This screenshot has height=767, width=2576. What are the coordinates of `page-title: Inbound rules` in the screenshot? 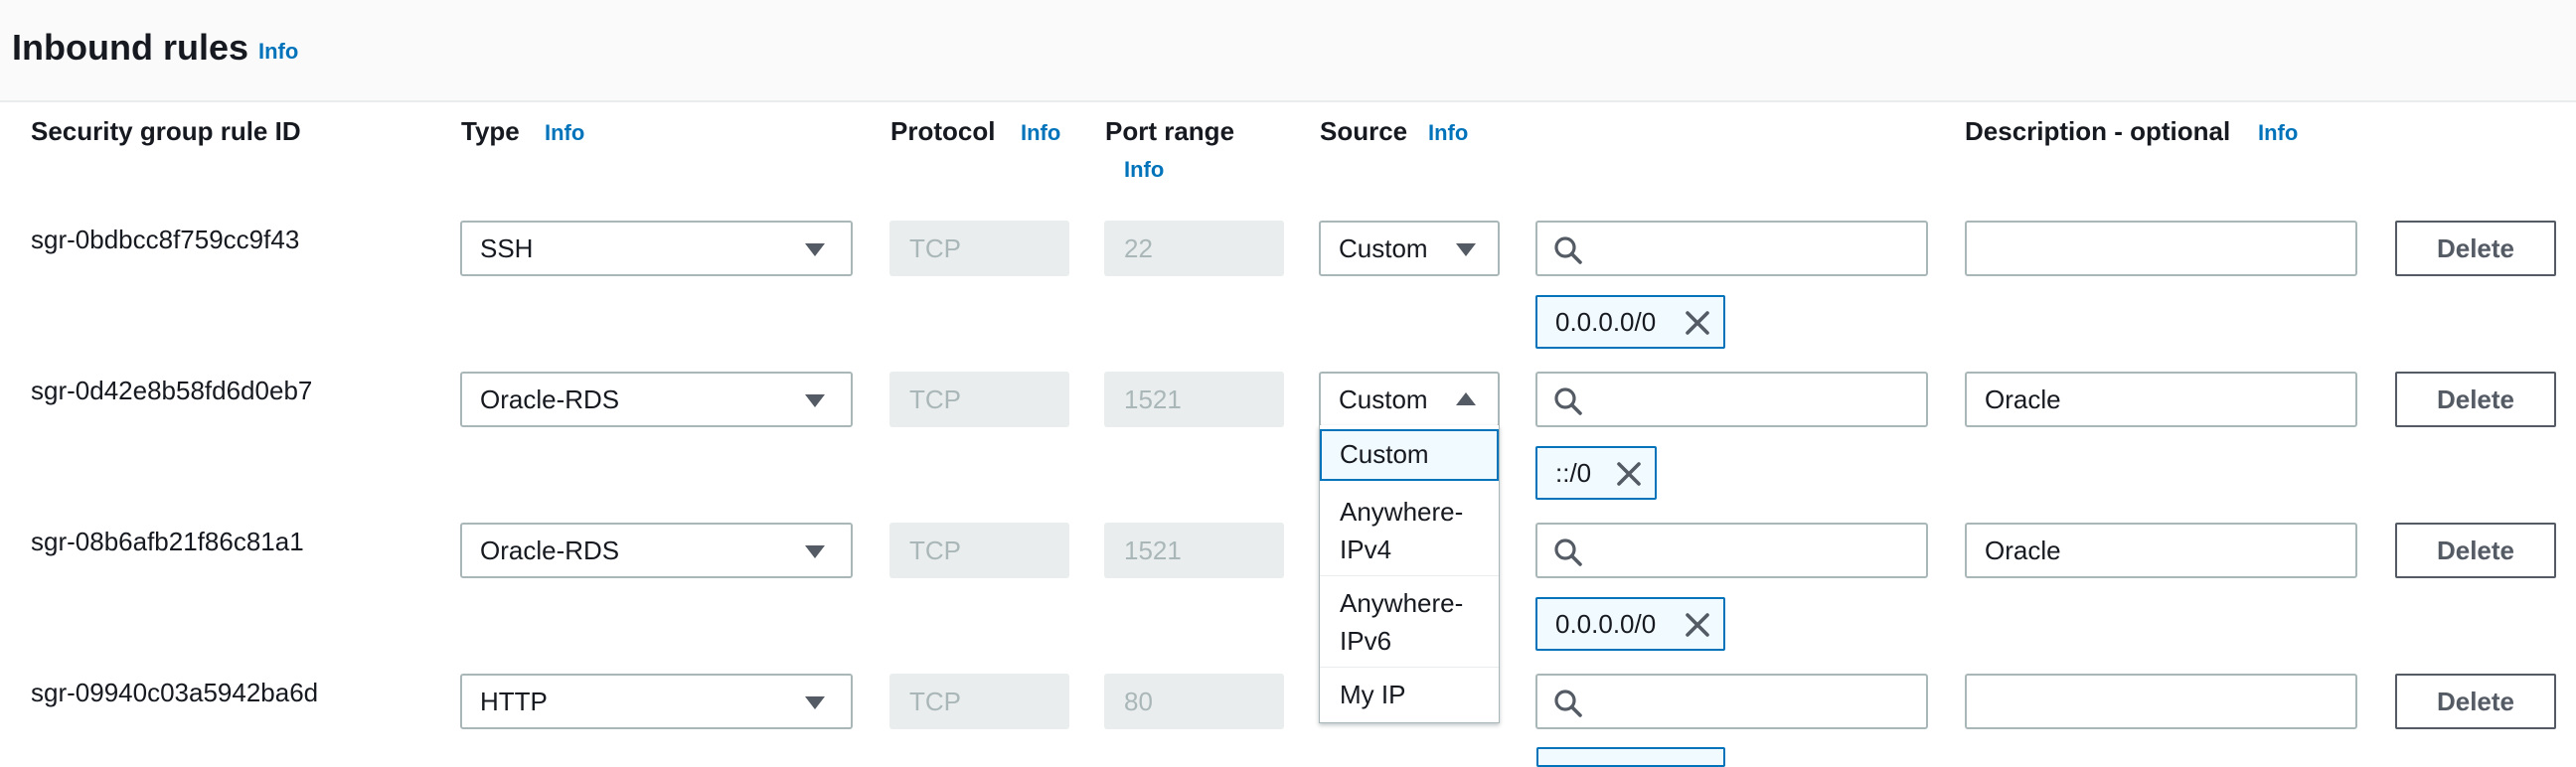 It's located at (130, 47).